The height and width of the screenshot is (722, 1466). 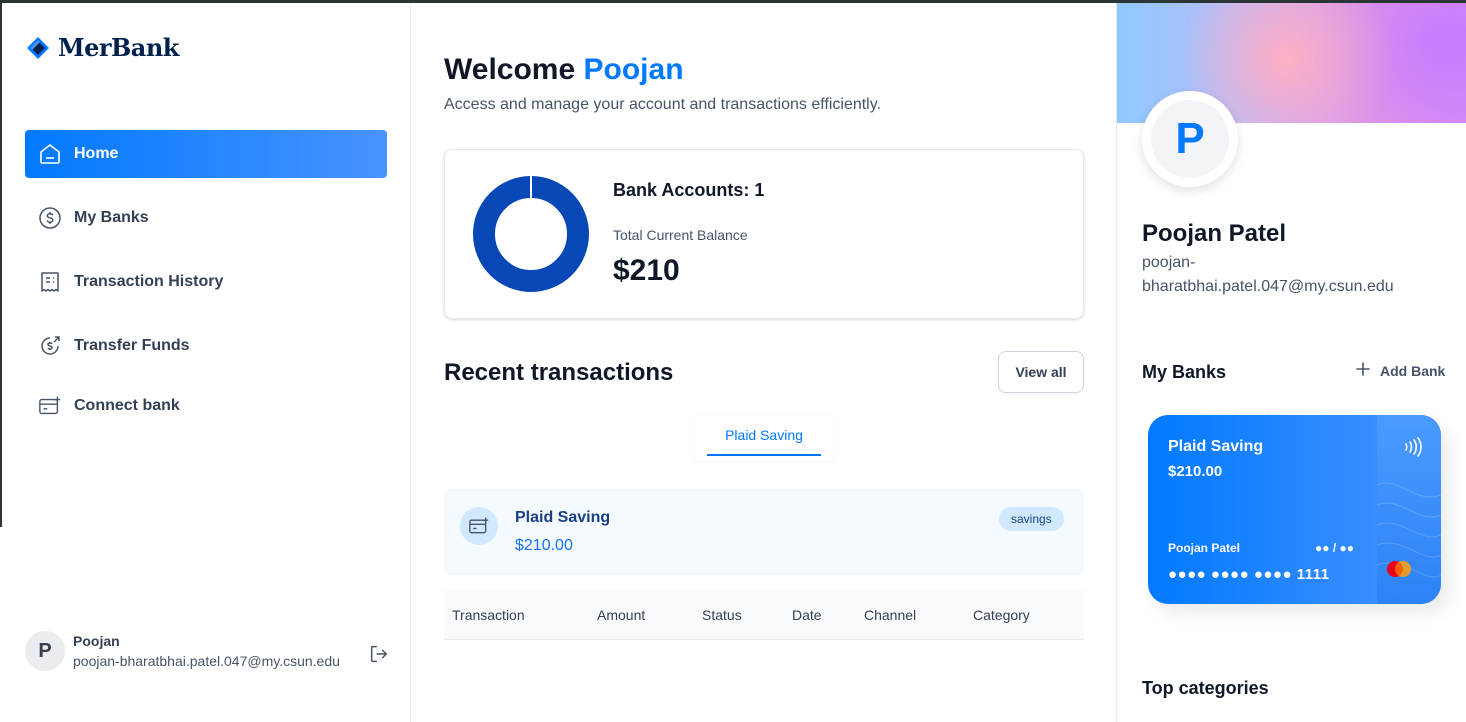 What do you see at coordinates (1214, 233) in the screenshot?
I see `profile-name: Poojan Patel` at bounding box center [1214, 233].